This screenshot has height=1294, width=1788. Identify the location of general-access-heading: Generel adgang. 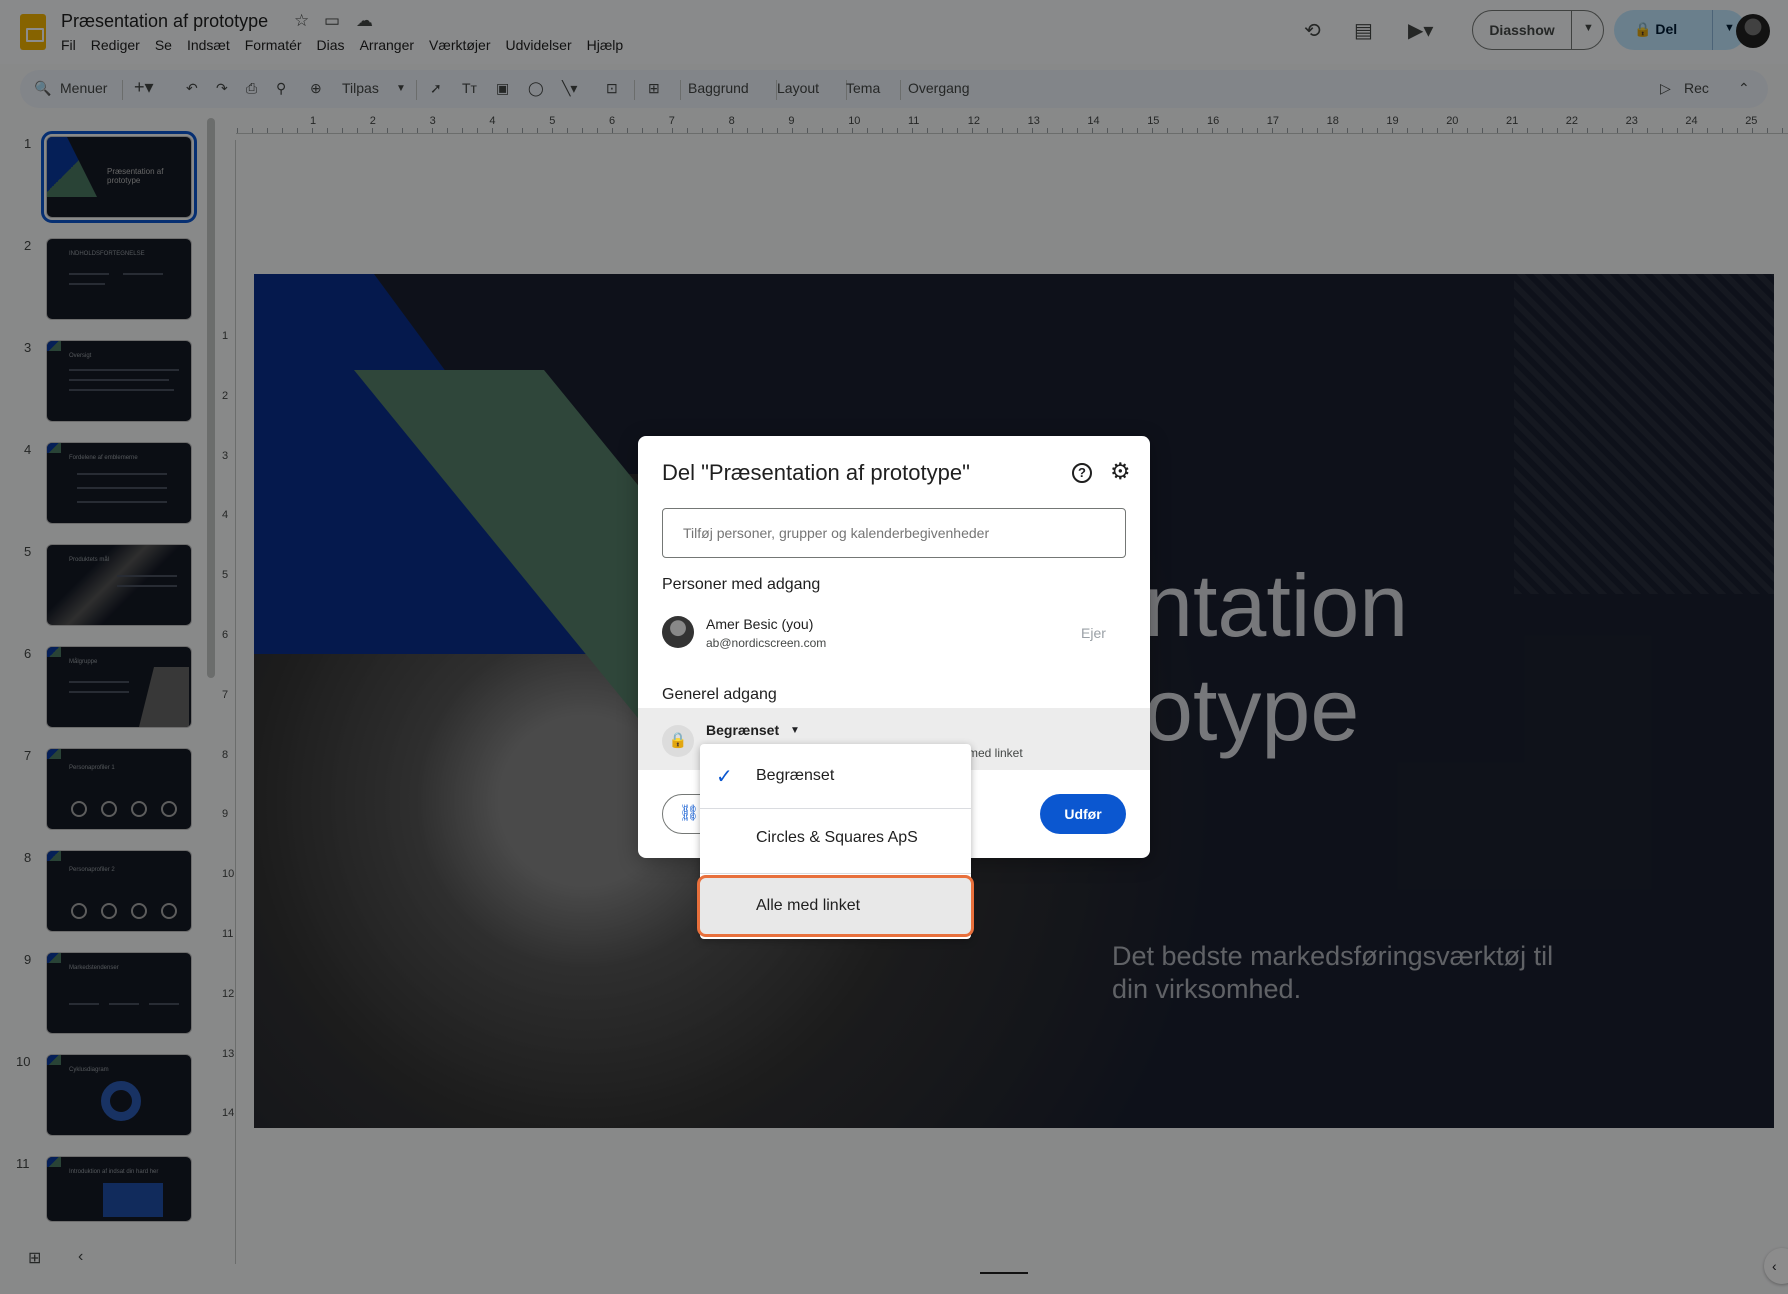
(719, 694).